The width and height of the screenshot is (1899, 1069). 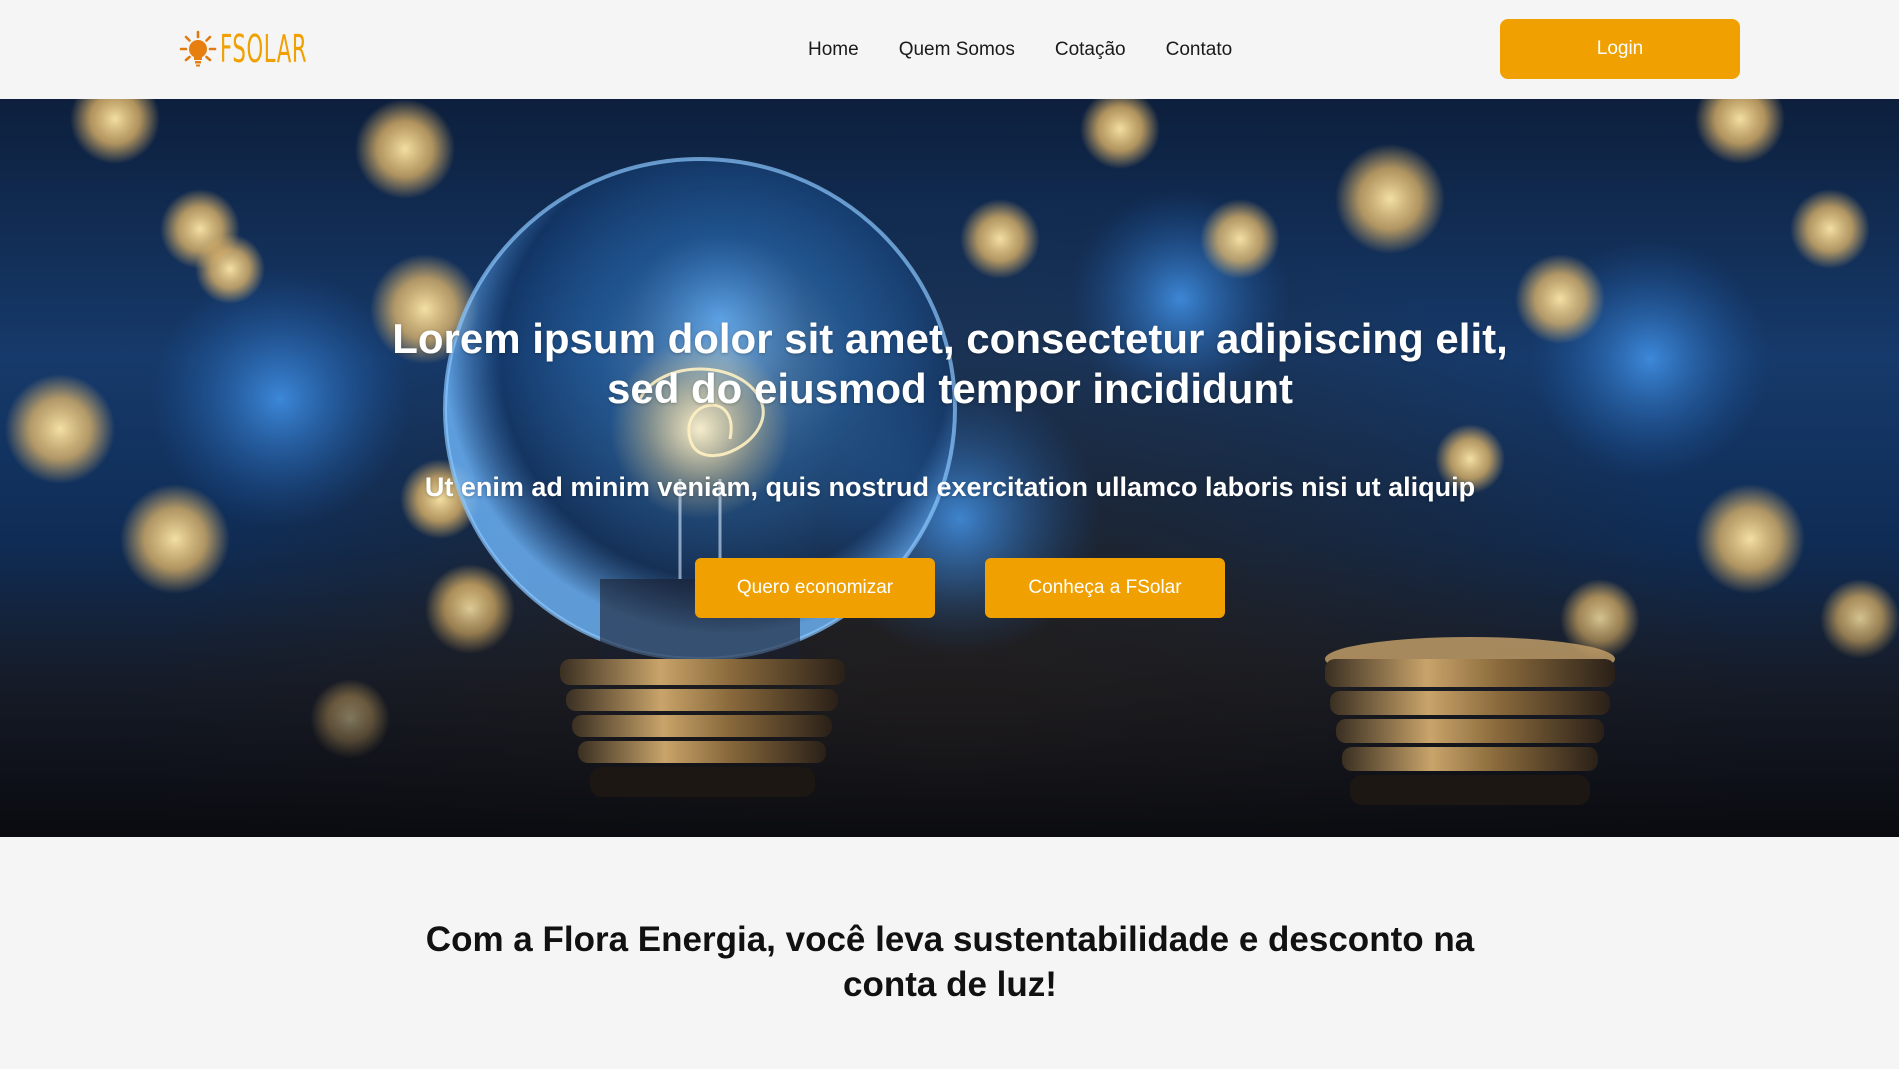 I want to click on nav-home: Home, so click(x=833, y=50).